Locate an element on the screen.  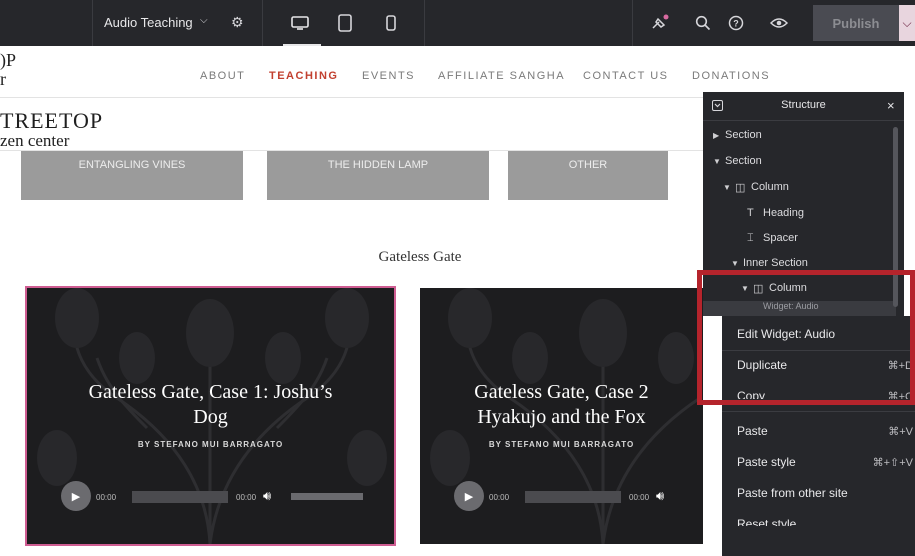
active-device-indicator is located at coordinates (302, 45).